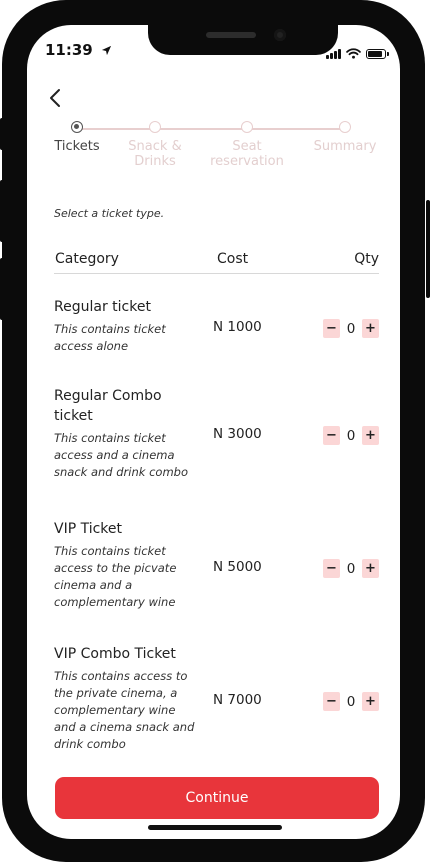 This screenshot has height=864, width=431. I want to click on status-time: 11:39, so click(78, 50).